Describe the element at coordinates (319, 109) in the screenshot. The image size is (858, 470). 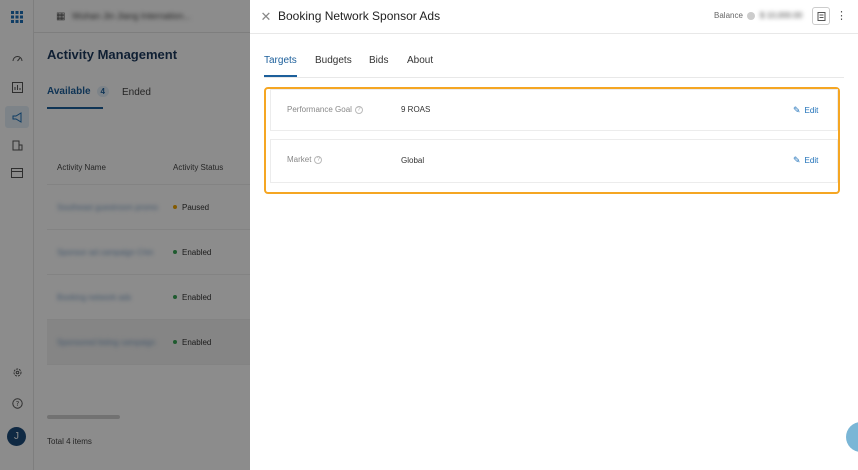
I see `performance-goal-label-text: Performance Goal` at that location.